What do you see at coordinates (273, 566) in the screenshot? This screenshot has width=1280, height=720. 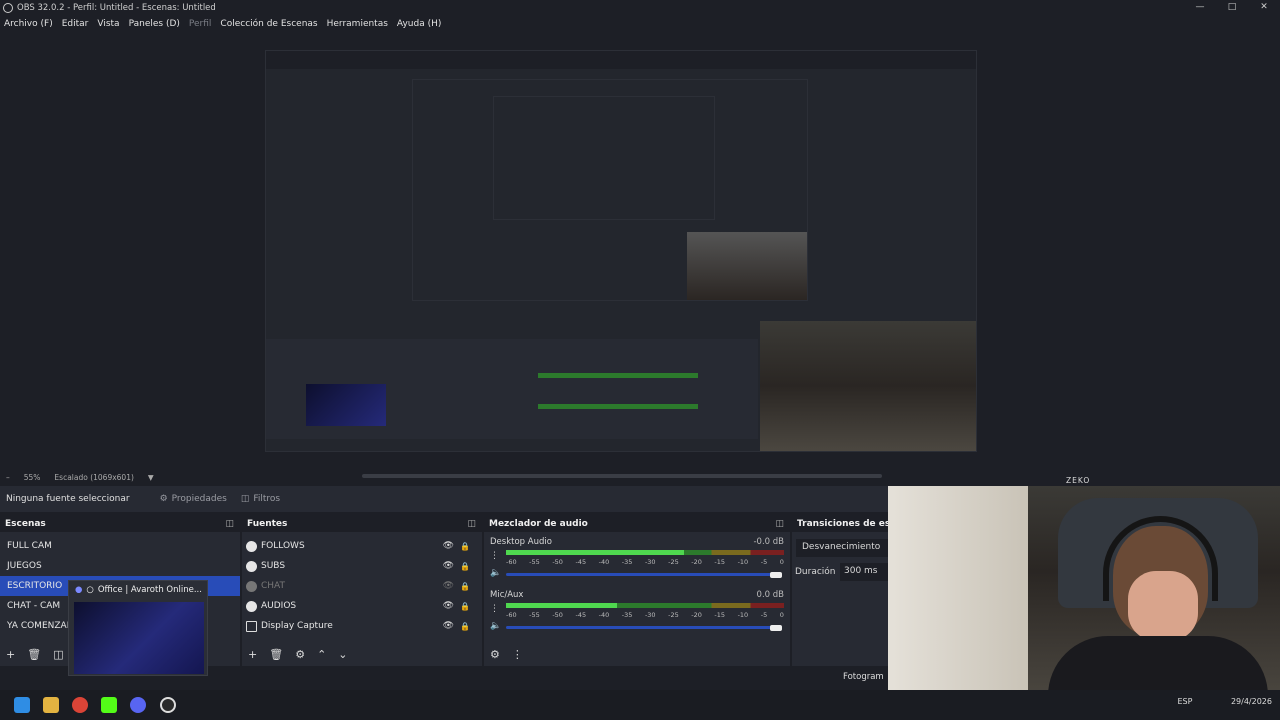 I see `source-label: SUBS` at bounding box center [273, 566].